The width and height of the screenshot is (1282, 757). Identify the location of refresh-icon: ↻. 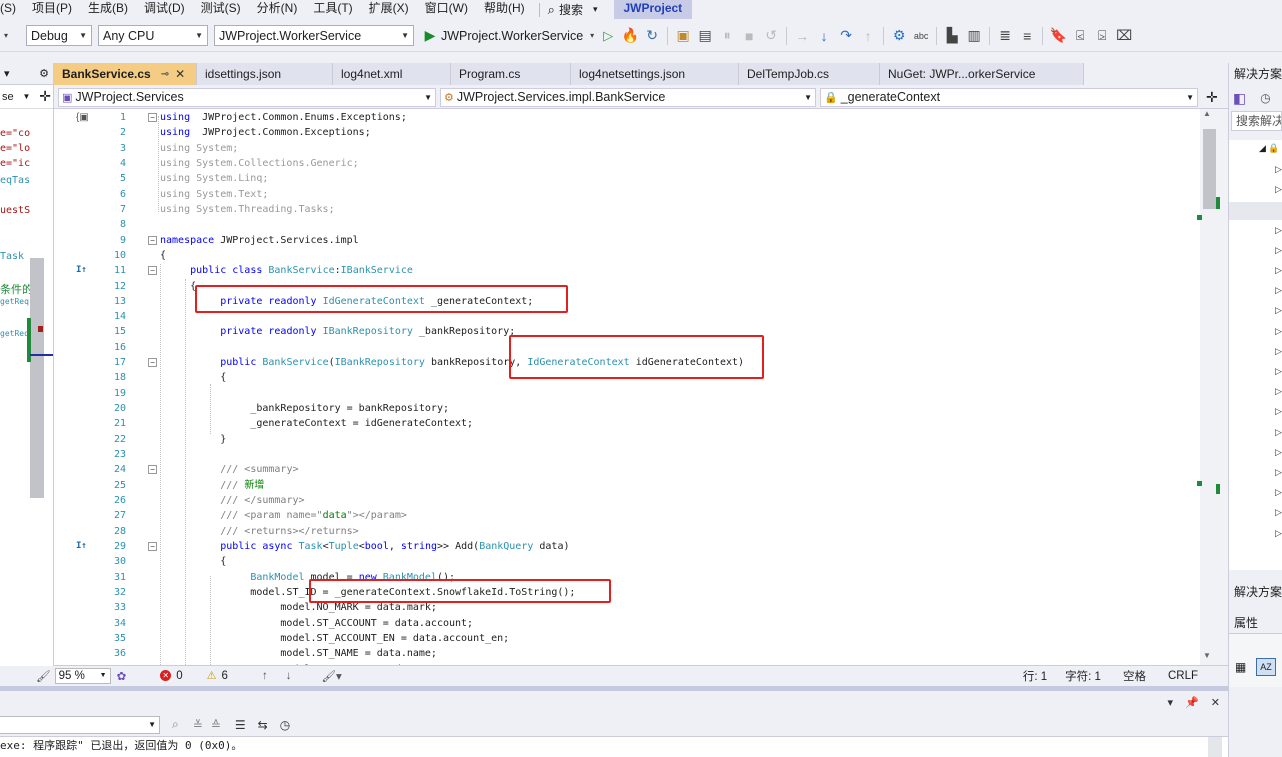
(652, 36).